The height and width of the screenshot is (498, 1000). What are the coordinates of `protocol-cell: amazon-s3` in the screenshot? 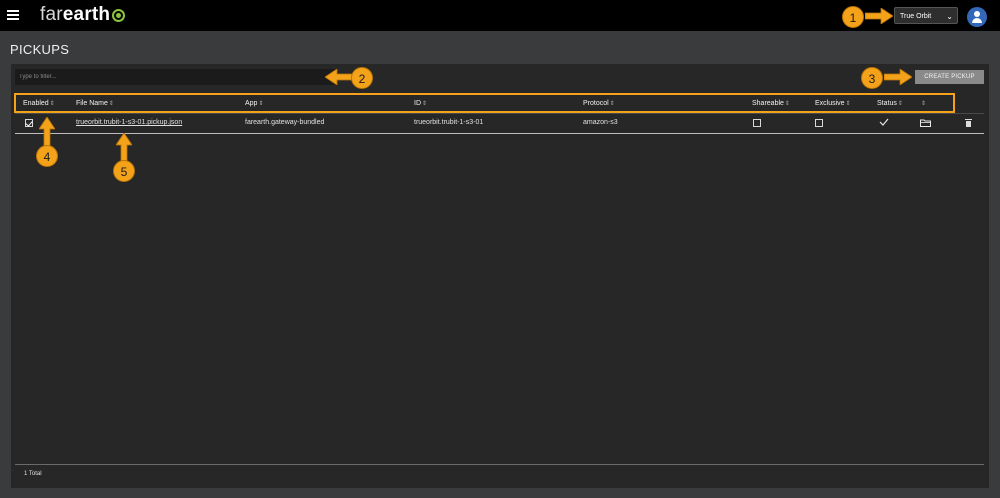 It's located at (600, 122).